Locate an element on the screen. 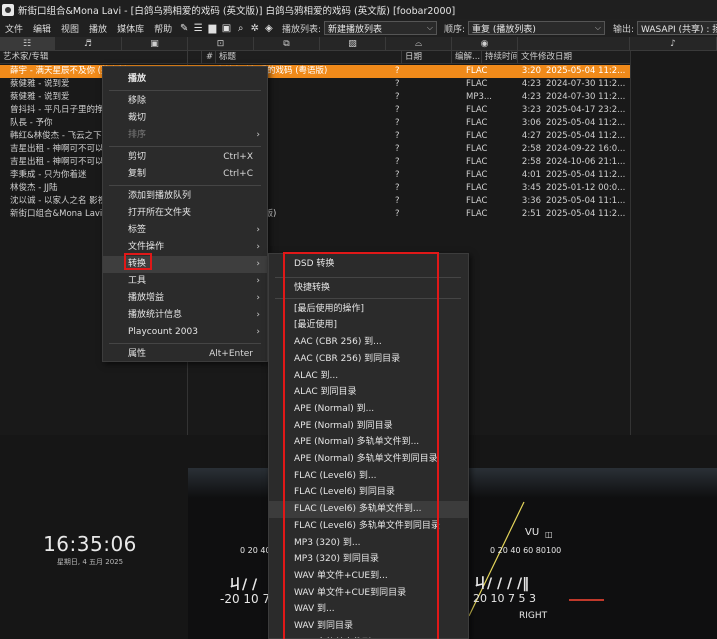  tab-blank is located at coordinates (574, 44).